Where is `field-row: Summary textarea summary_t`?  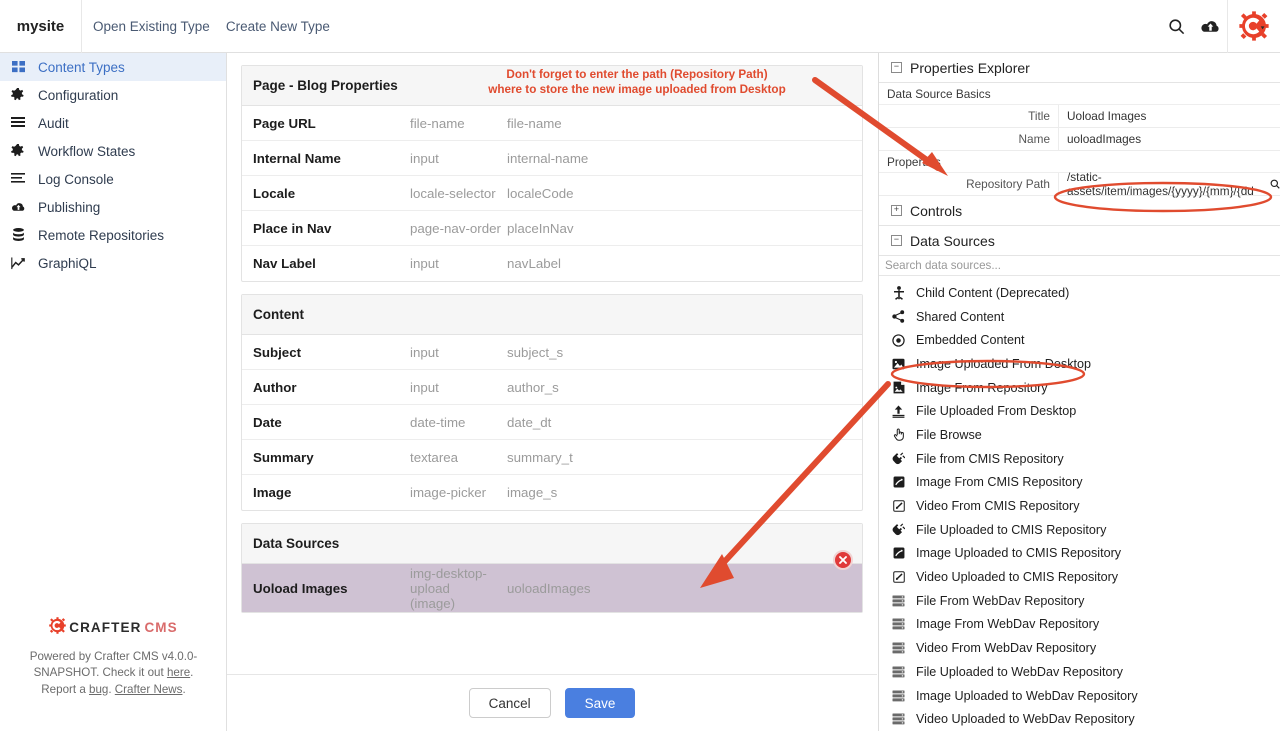
field-row: Summary textarea summary_t is located at coordinates (552, 457).